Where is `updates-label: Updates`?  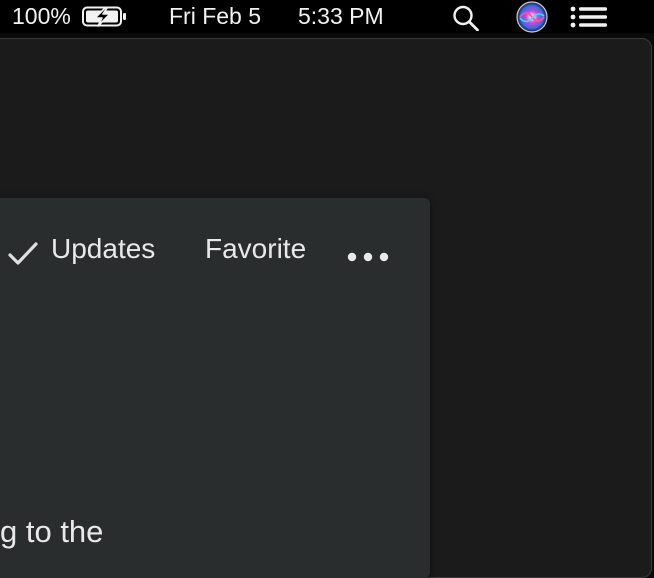
updates-label: Updates is located at coordinates (103, 248).